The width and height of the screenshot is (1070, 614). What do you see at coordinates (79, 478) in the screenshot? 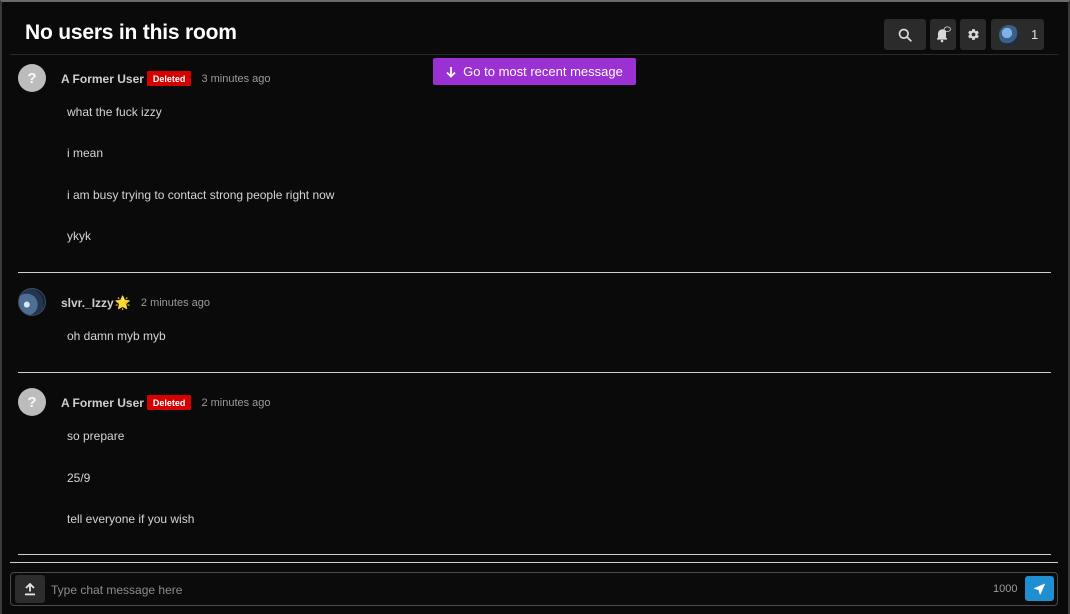
I see `message-line: 25/9` at bounding box center [79, 478].